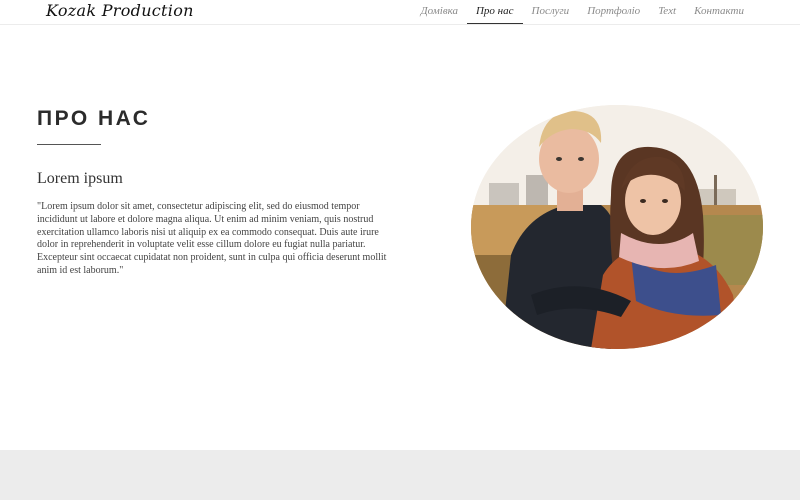 Image resolution: width=800 pixels, height=500 pixels. I want to click on nav-item-portfolio: Портфоліо, so click(613, 12).